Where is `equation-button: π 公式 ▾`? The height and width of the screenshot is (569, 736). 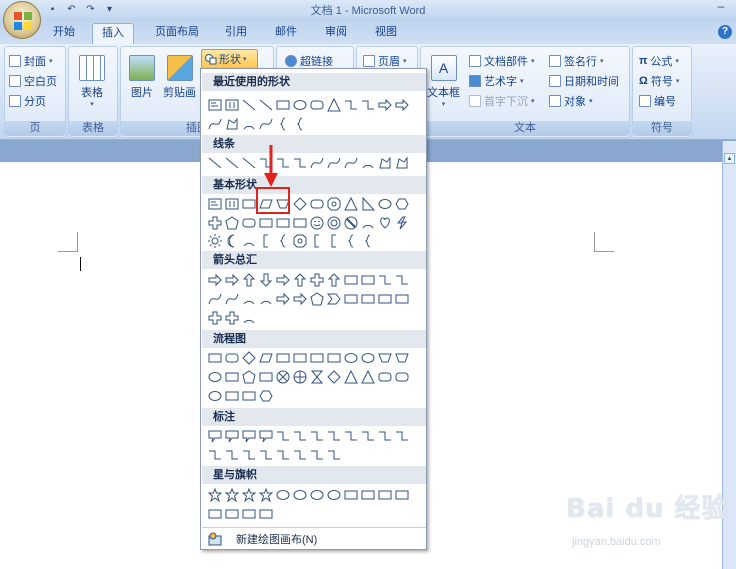
equation-button: π 公式 ▾ is located at coordinates (659, 61).